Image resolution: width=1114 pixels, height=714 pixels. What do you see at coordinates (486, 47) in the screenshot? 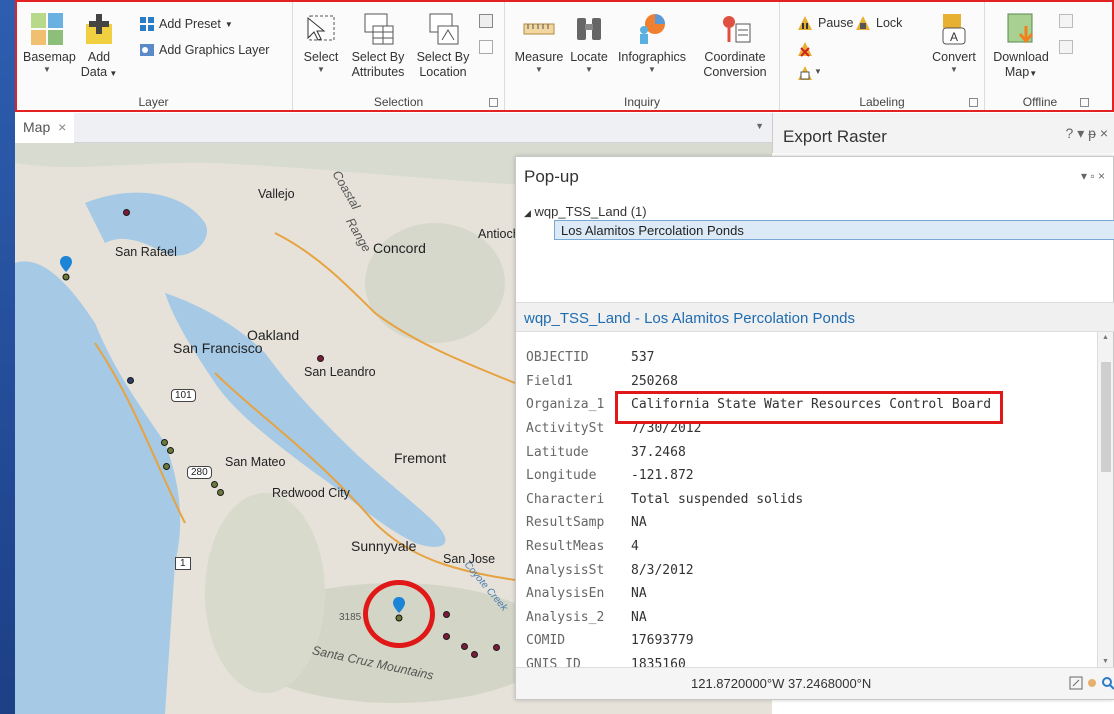
I see `clear-selection-icon` at bounding box center [486, 47].